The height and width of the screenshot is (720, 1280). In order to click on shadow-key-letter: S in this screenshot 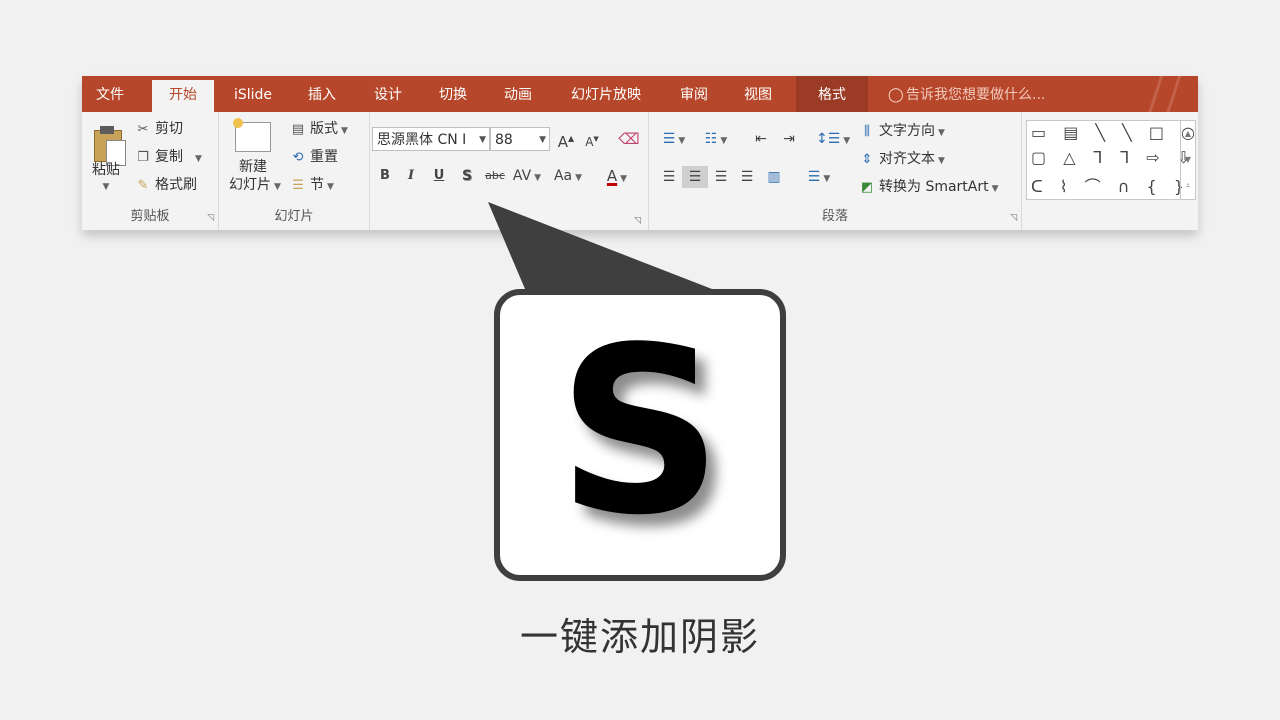, I will do `click(640, 432)`.